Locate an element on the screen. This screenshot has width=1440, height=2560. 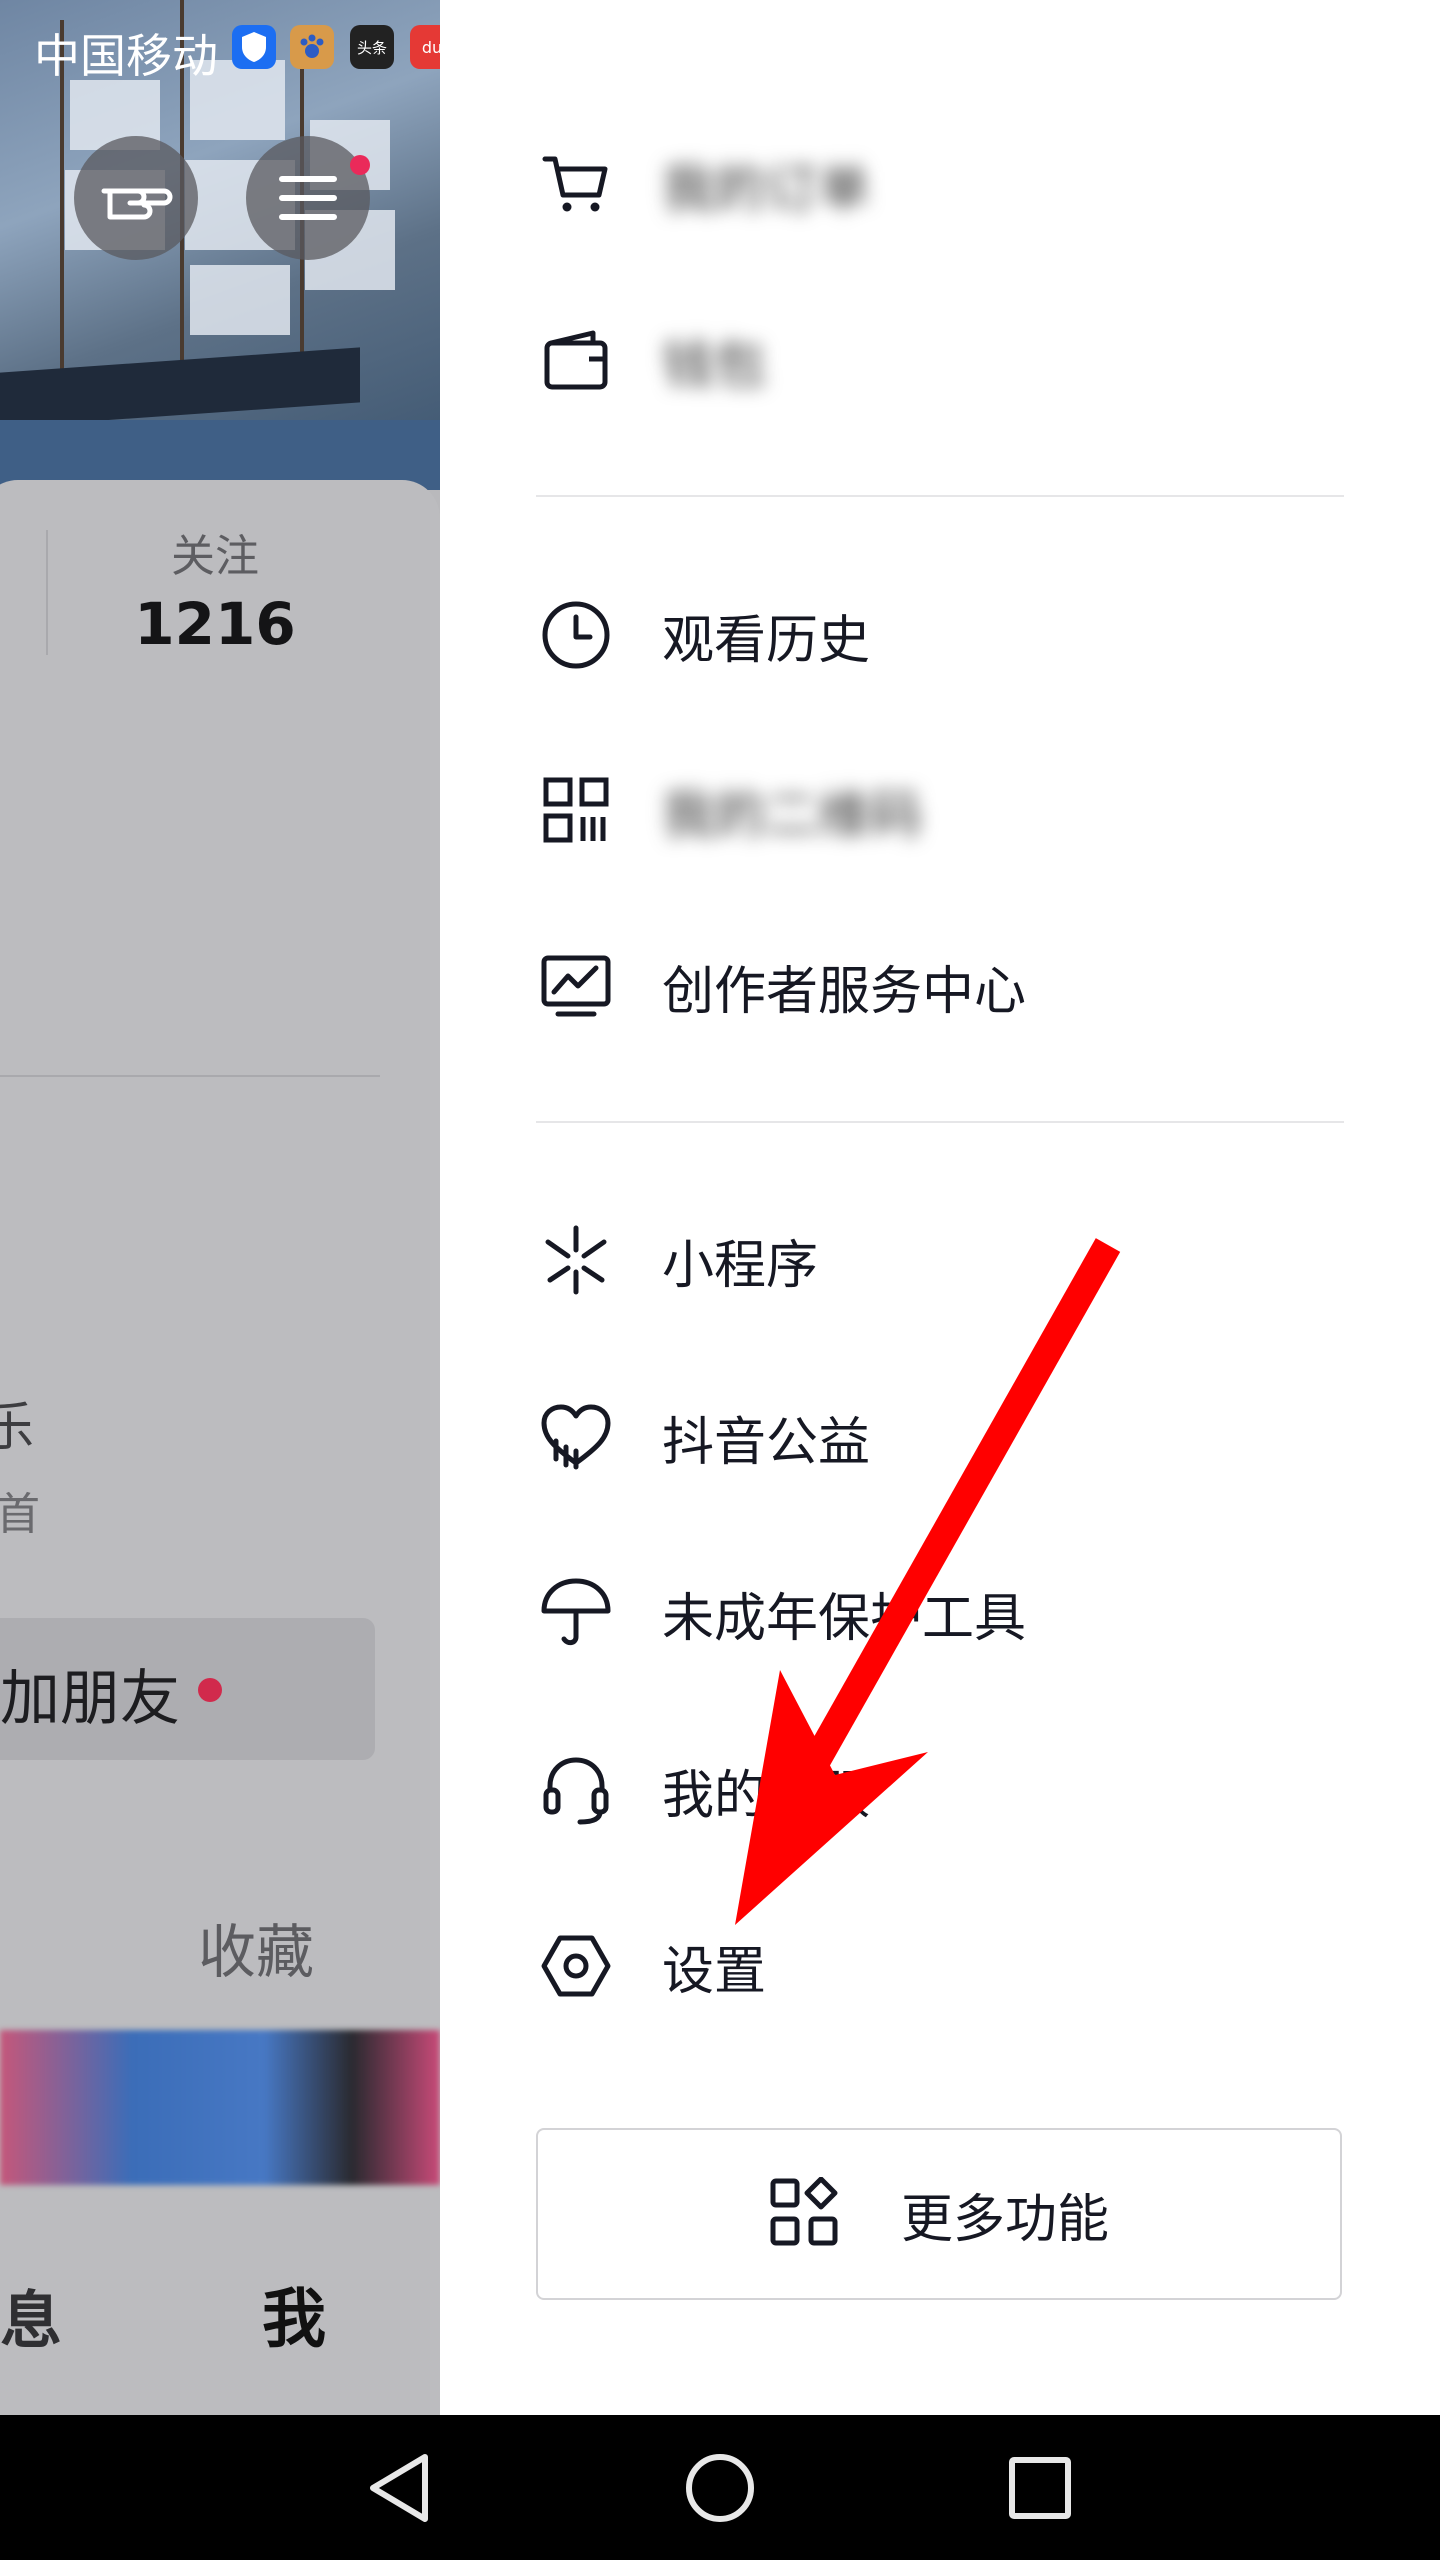
clock-icon is located at coordinates (576, 635).